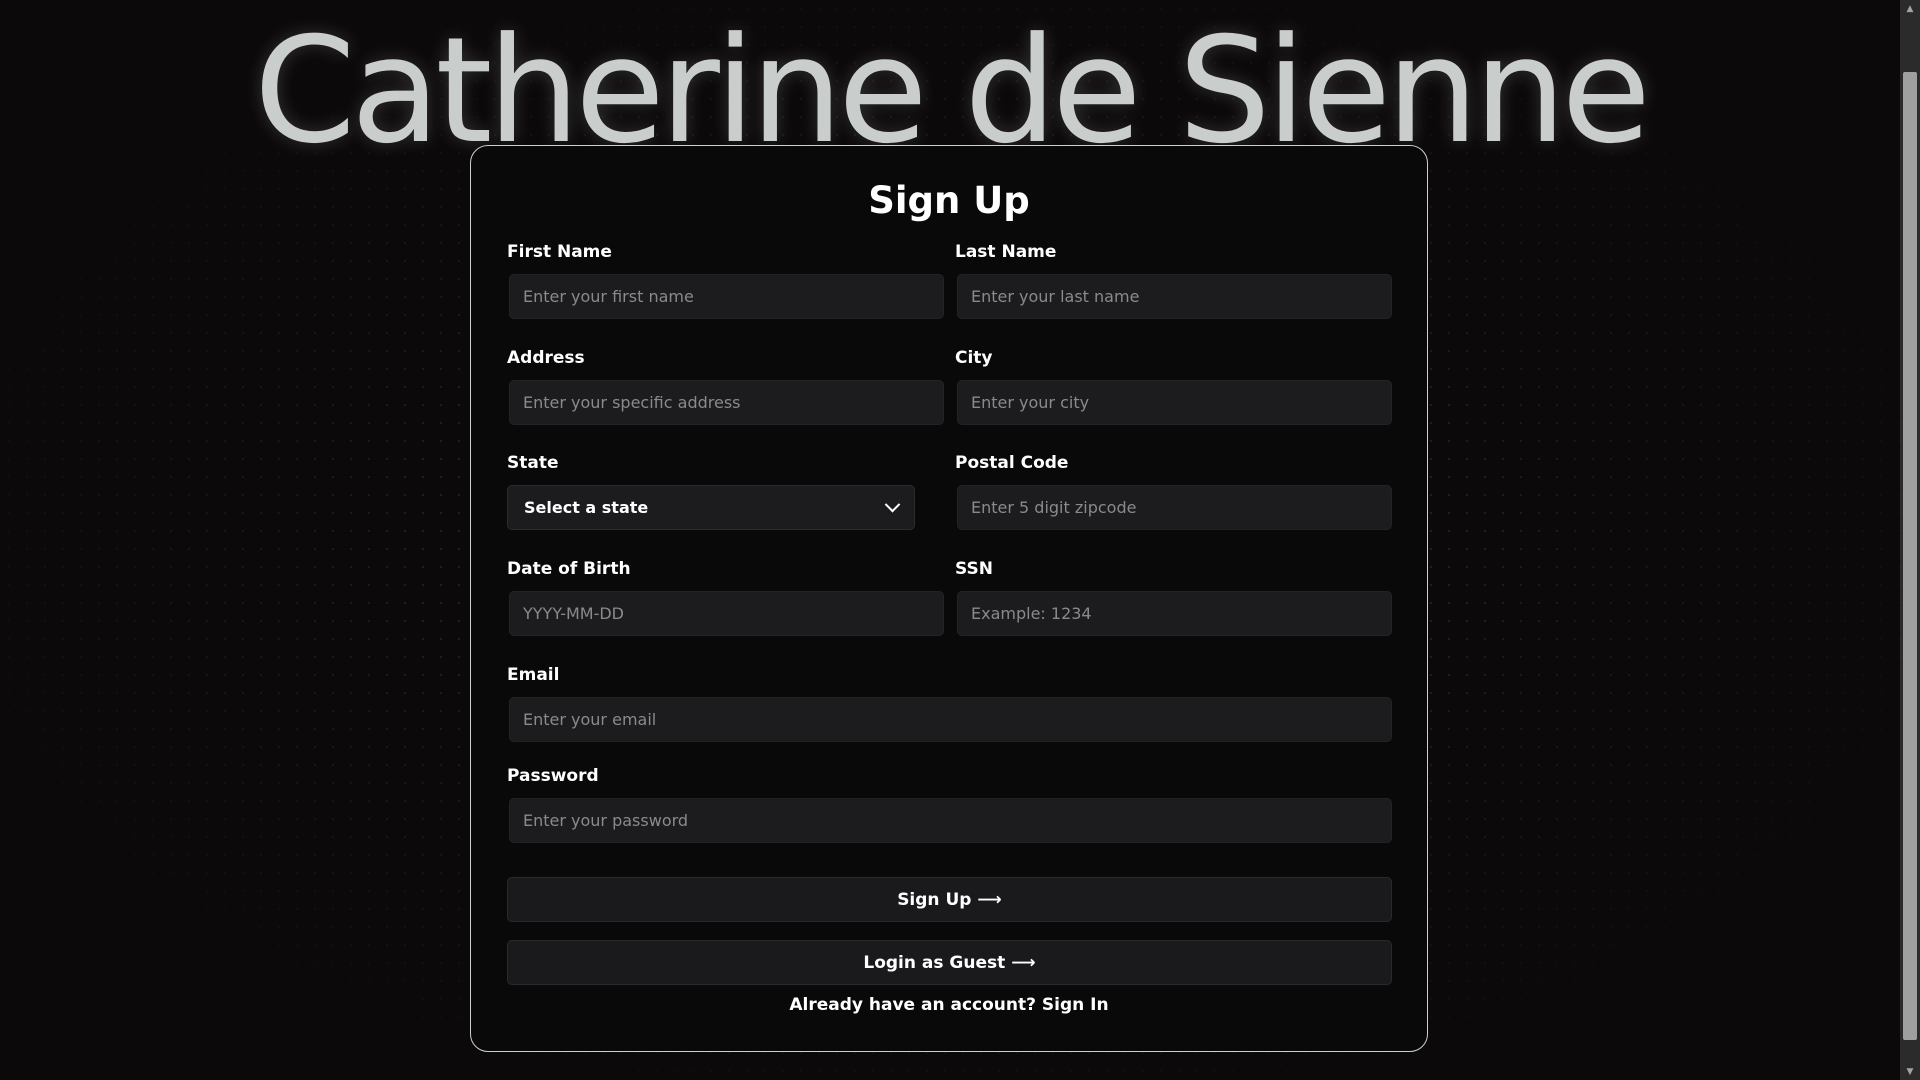 Image resolution: width=1920 pixels, height=1080 pixels. What do you see at coordinates (586, 507) in the screenshot?
I see `state-select-value: Select a state` at bounding box center [586, 507].